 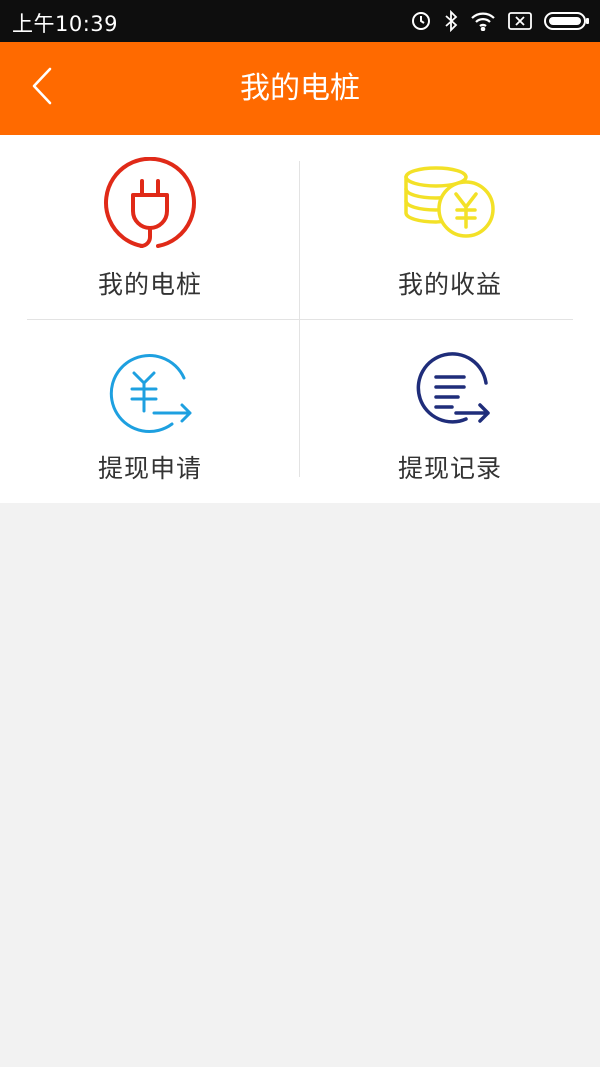 What do you see at coordinates (450, 205) in the screenshot?
I see `coins-icon` at bounding box center [450, 205].